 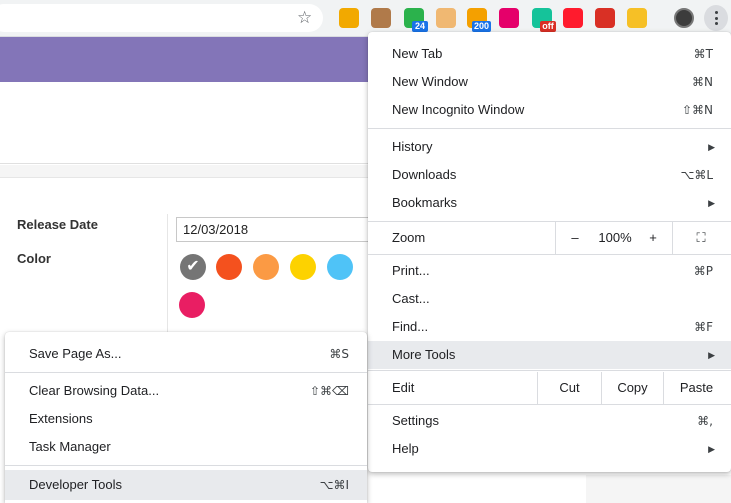 What do you see at coordinates (57, 224) in the screenshot?
I see `release-date-label: Release Date` at bounding box center [57, 224].